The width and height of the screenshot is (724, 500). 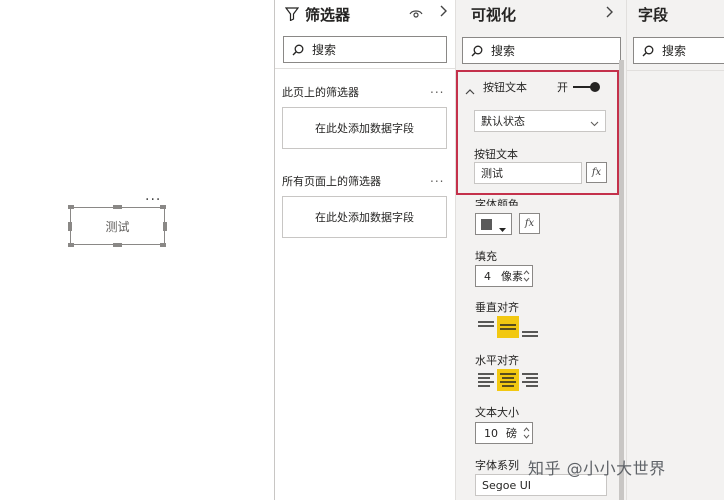 What do you see at coordinates (486, 256) in the screenshot?
I see `fill-label: 填充` at bounding box center [486, 256].